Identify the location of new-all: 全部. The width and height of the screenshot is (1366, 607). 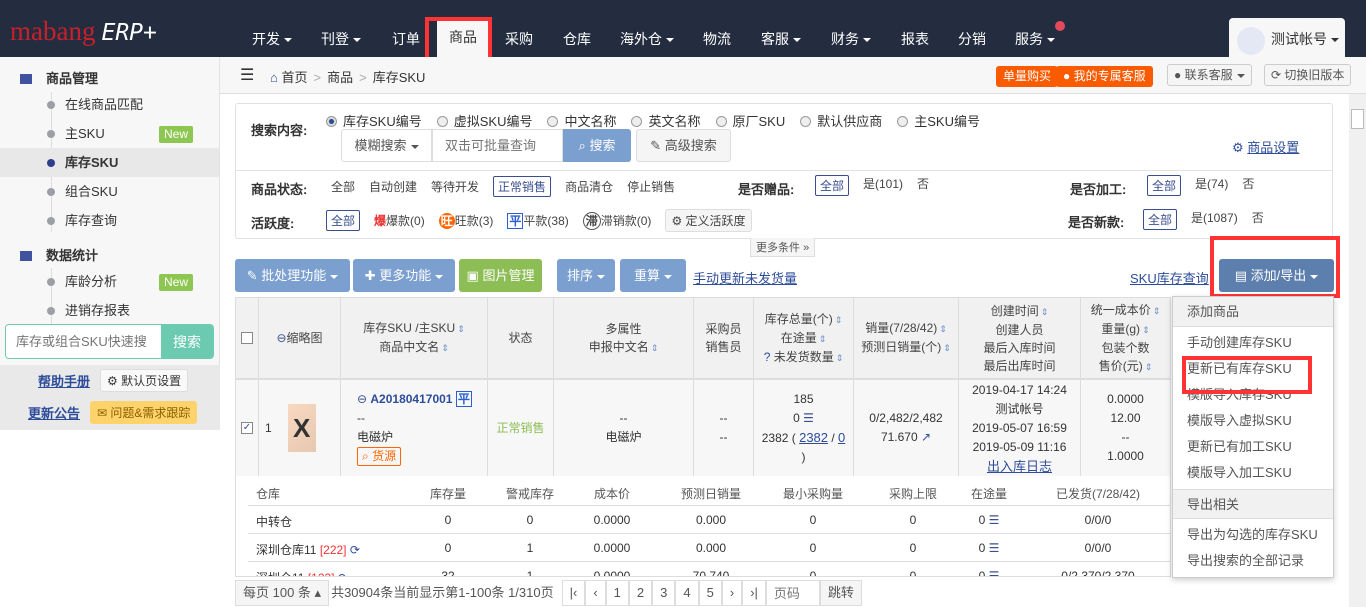
(1160, 219).